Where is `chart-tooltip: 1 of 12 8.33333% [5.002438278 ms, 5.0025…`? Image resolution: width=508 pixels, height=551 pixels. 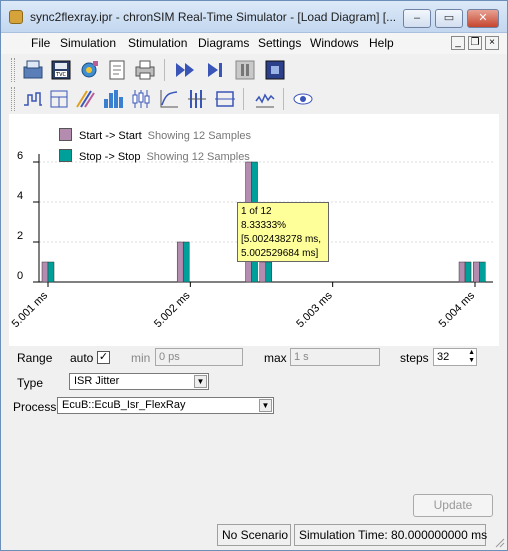 chart-tooltip: 1 of 12 8.33333% [5.002438278 ms, 5.0025… is located at coordinates (283, 232).